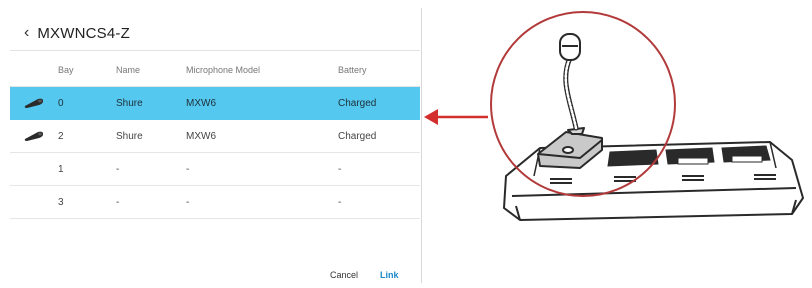 This screenshot has height=288, width=812. I want to click on page-title: MXWNCS4-Z, so click(83, 33).